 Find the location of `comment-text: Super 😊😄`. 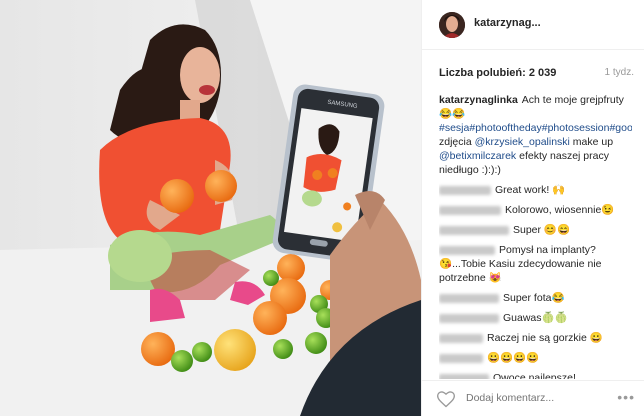

comment-text: Super 😊😄 is located at coordinates (542, 230).